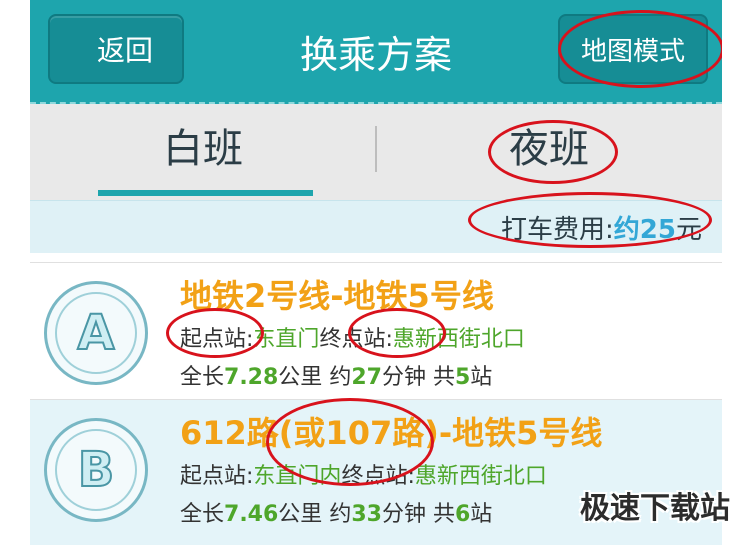  What do you see at coordinates (202, 514) in the screenshot?
I see `route-b-length-prefix: 全长` at bounding box center [202, 514].